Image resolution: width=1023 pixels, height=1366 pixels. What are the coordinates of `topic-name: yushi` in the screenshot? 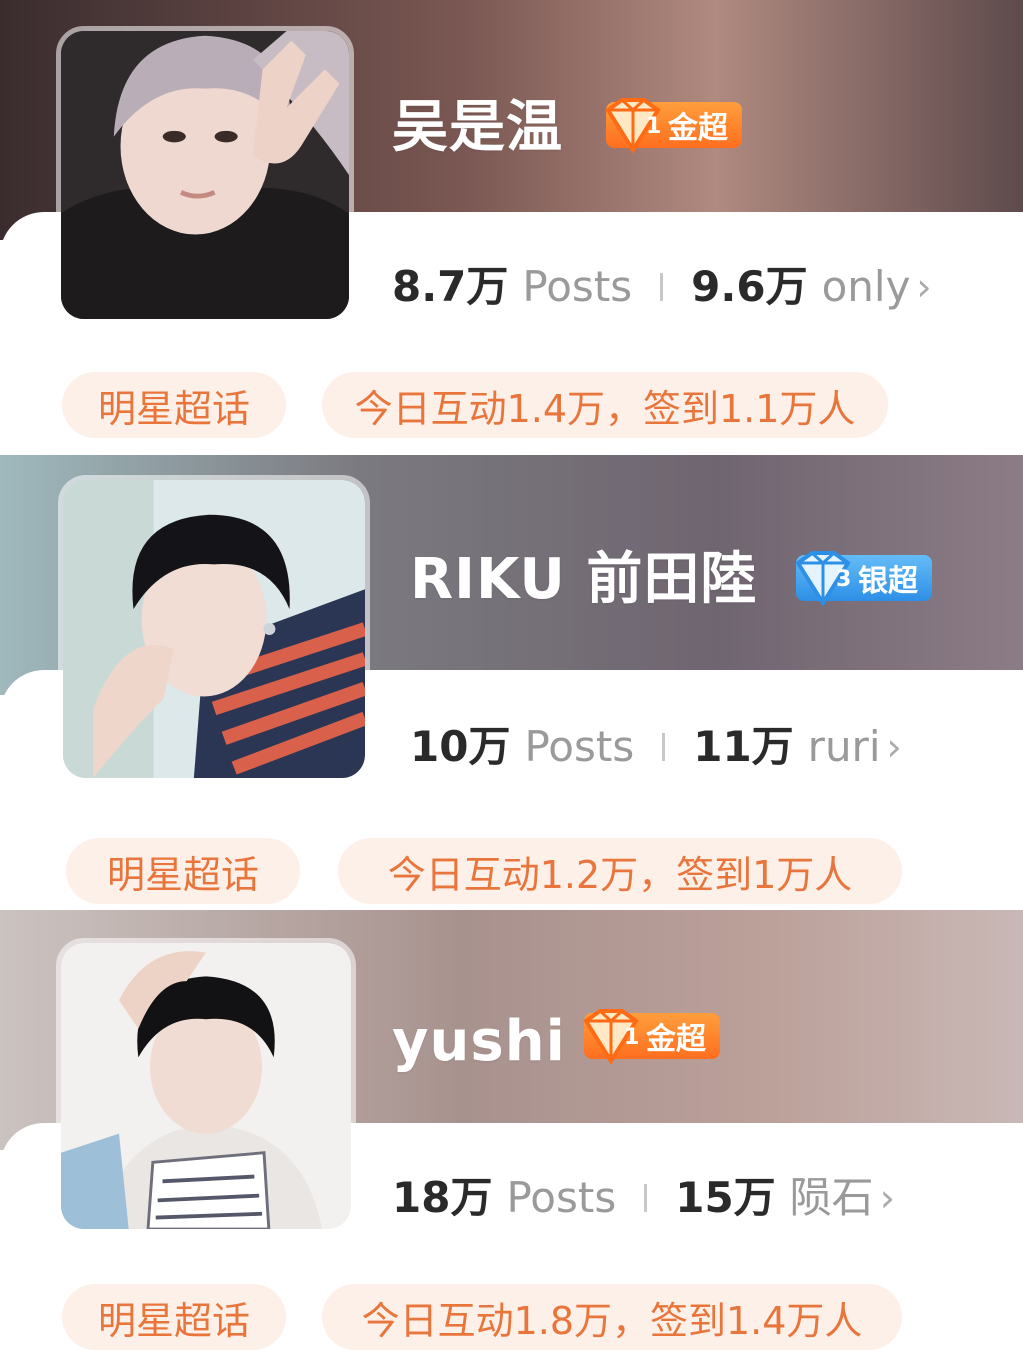 It's located at (479, 1042).